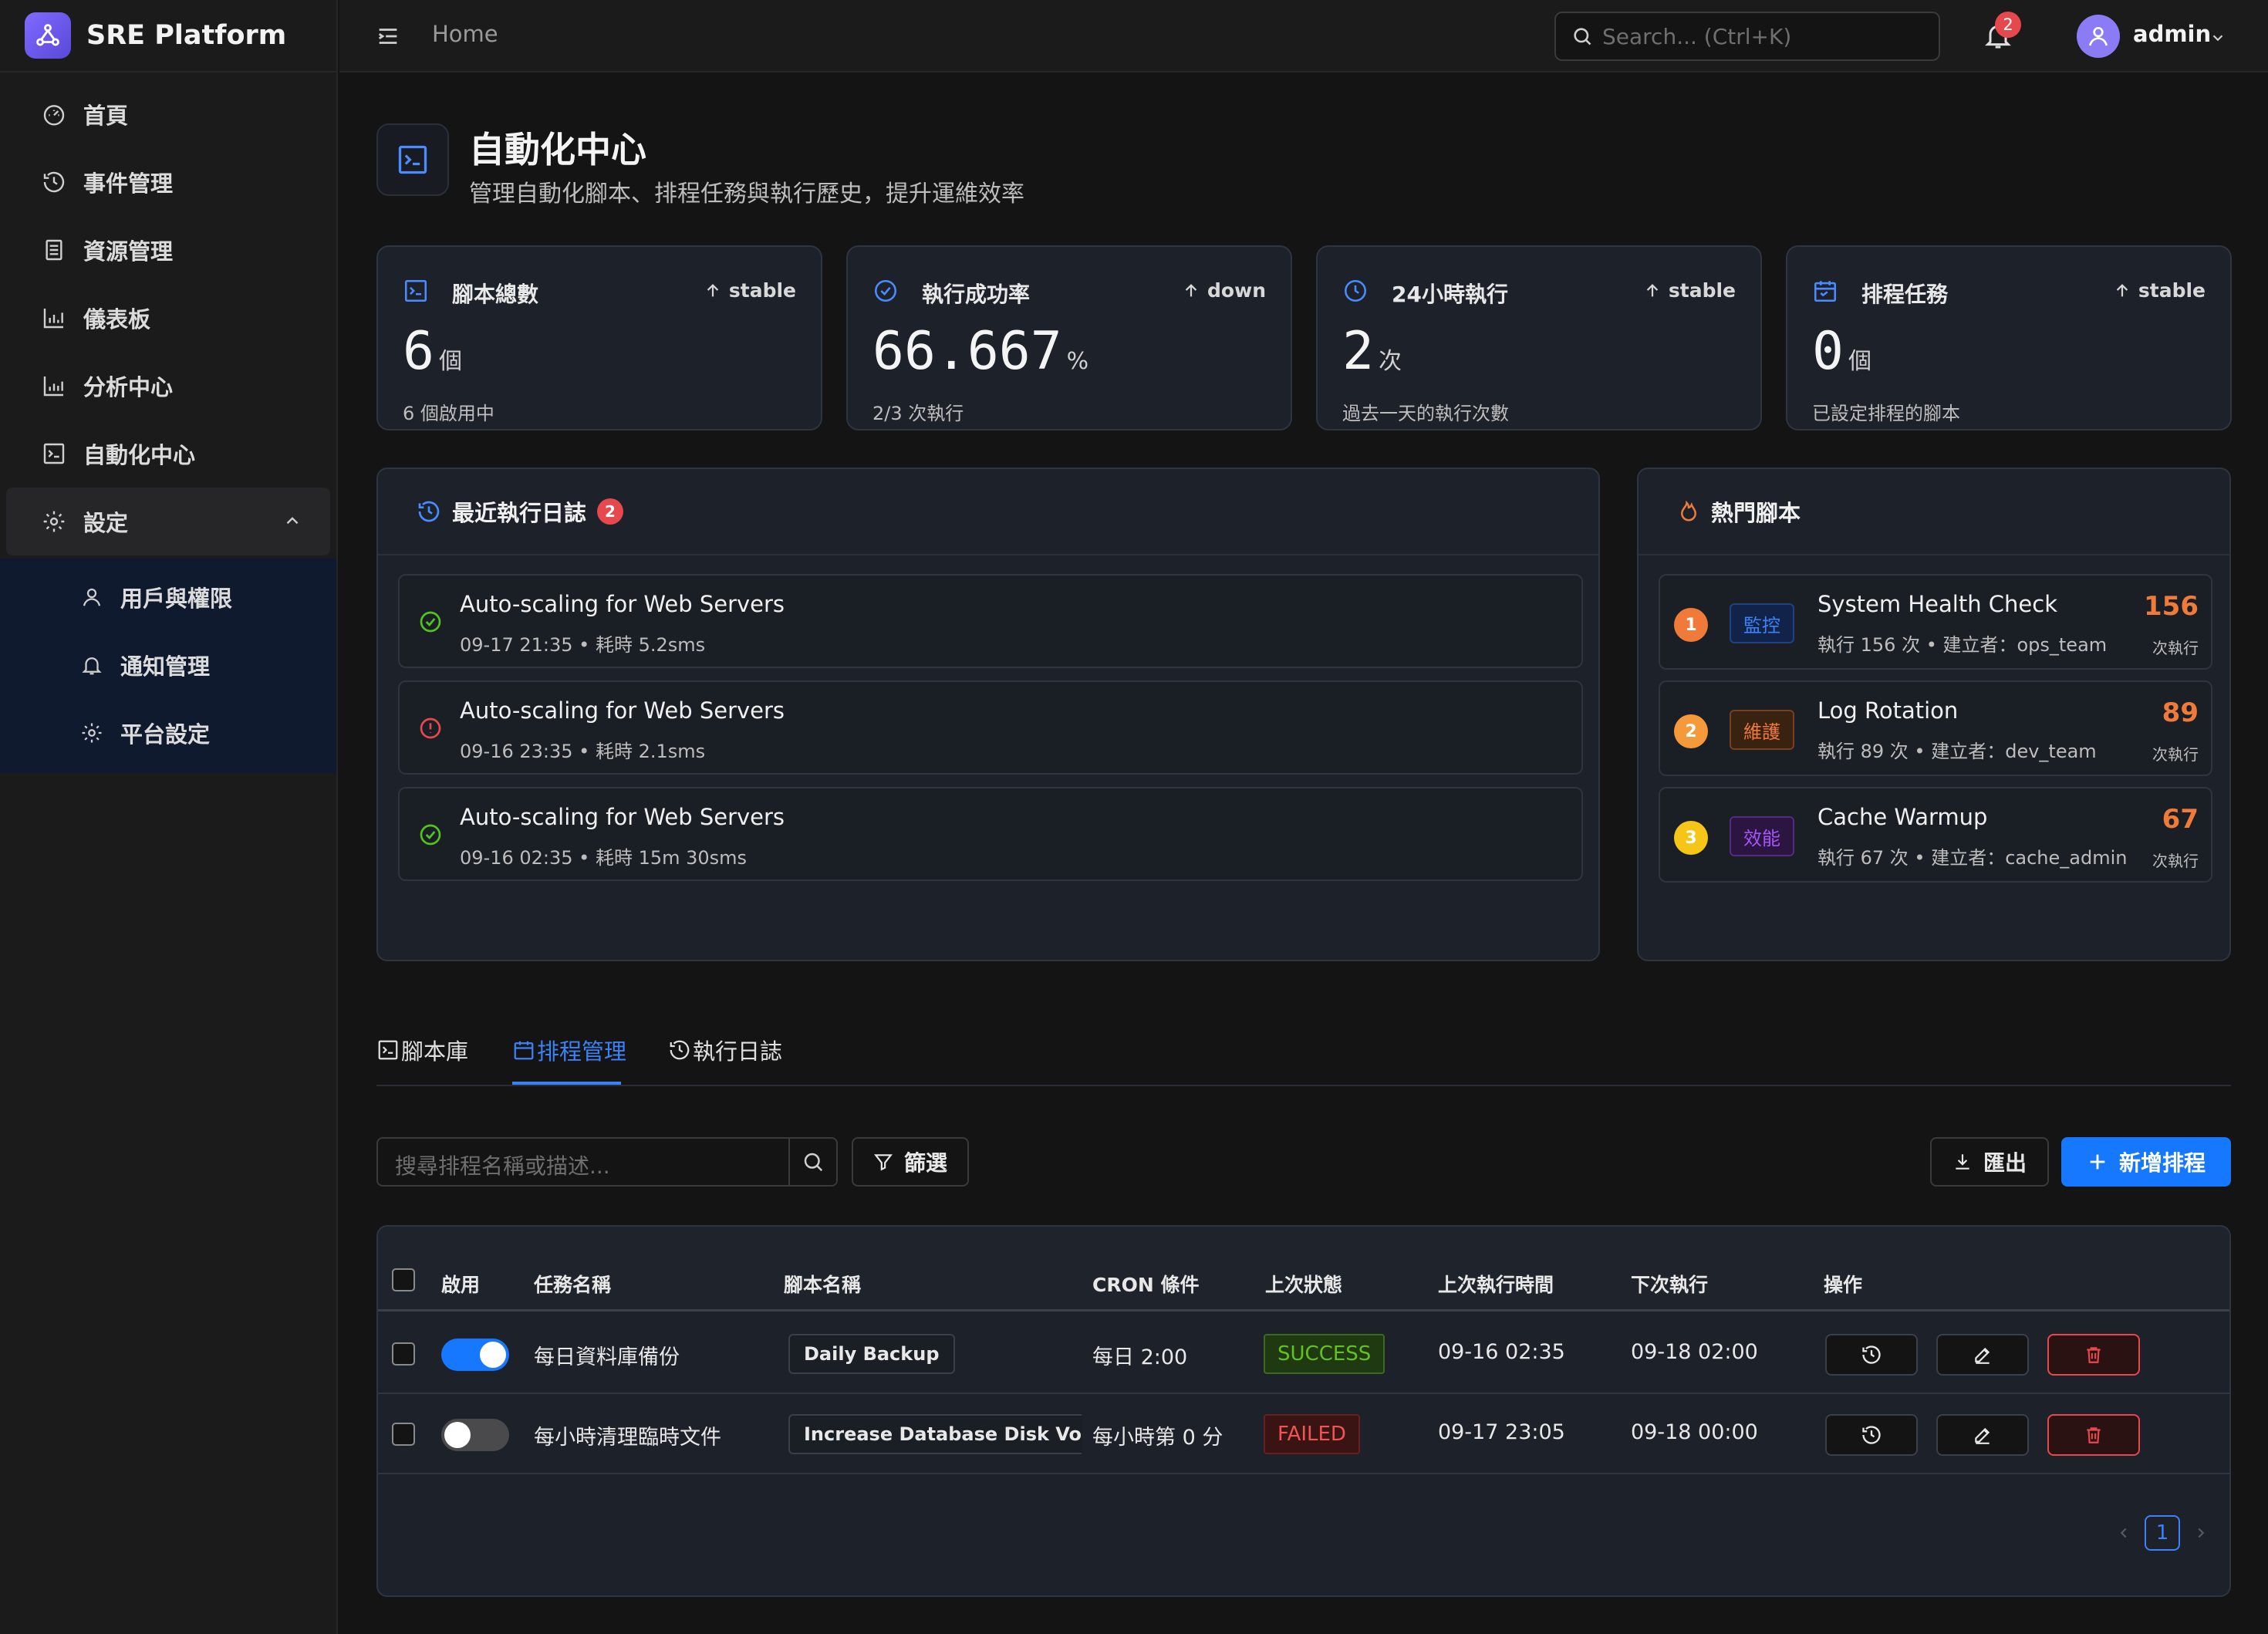  Describe the element at coordinates (412, 159) in the screenshot. I see `page-icon` at that location.